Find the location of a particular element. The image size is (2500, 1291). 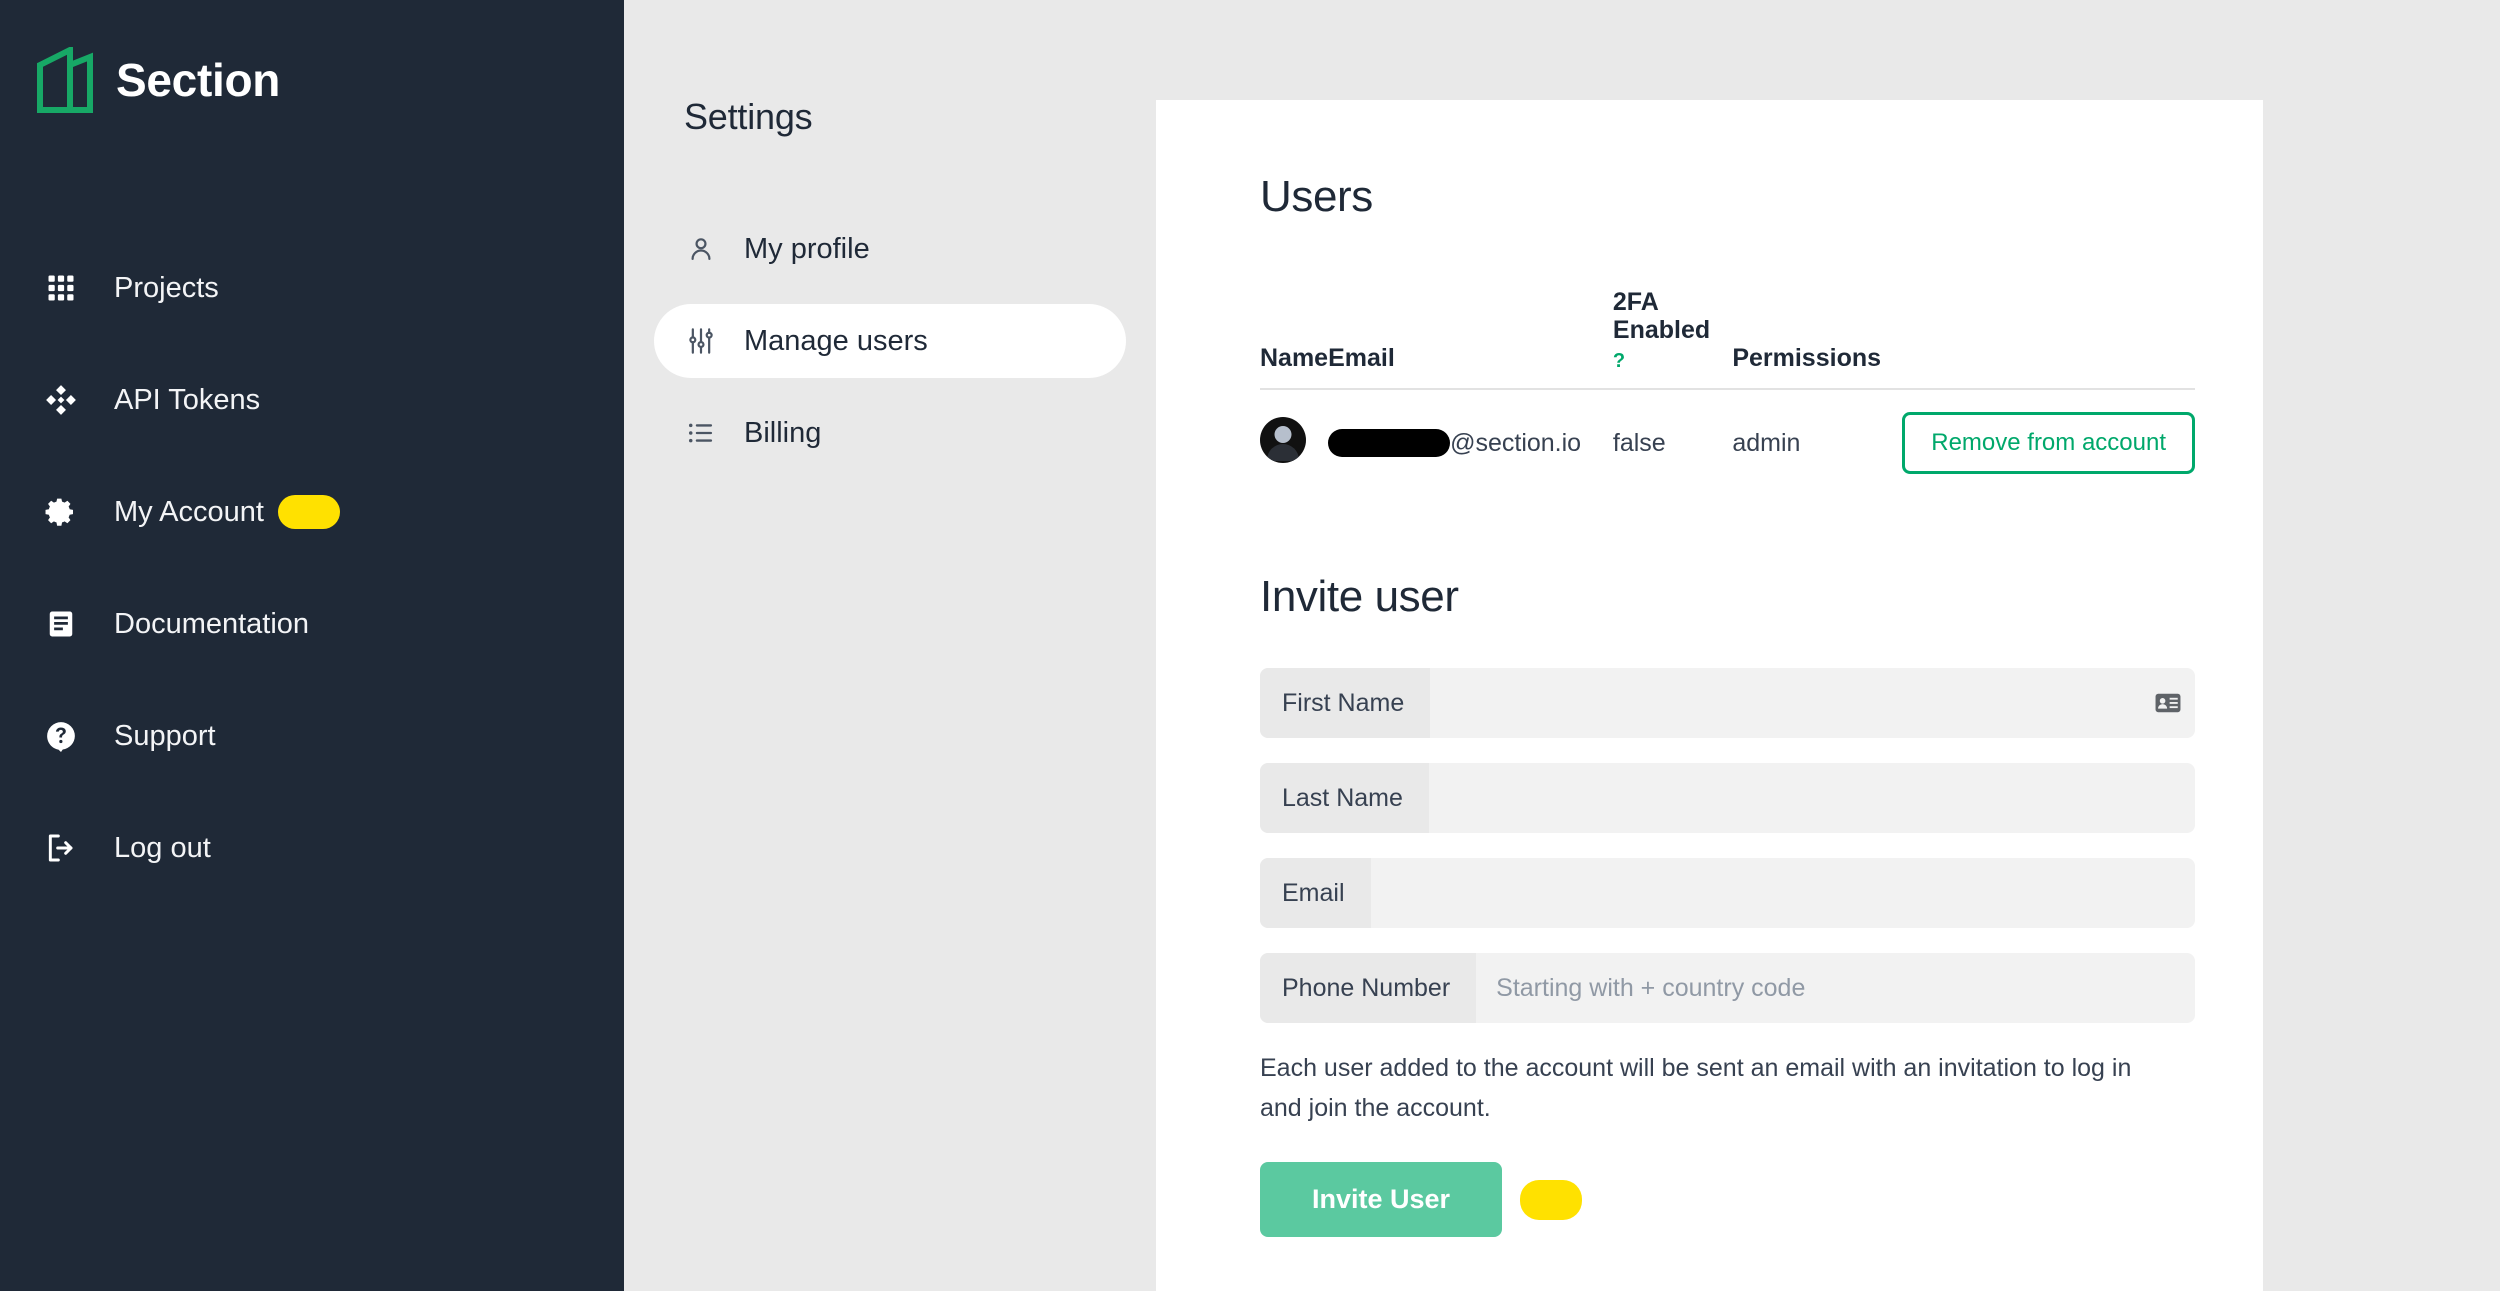

users-table-head: Name Email 2FA Enabled ? Permissions is located at coordinates (1727, 339).